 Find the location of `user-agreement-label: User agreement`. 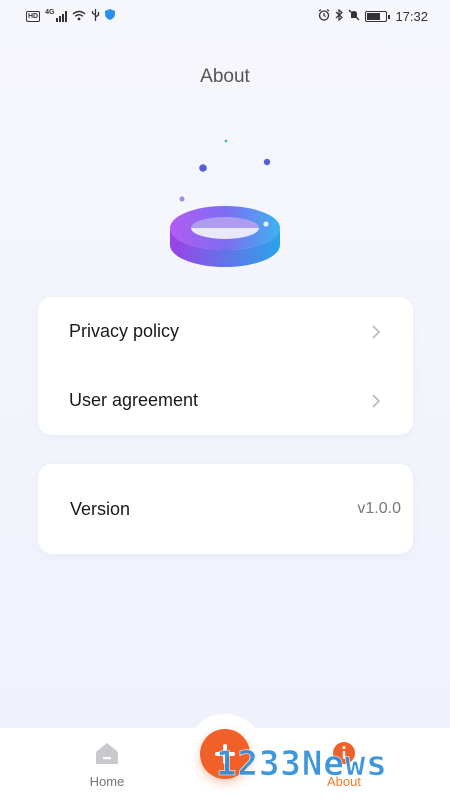

user-agreement-label: User agreement is located at coordinates (134, 400).